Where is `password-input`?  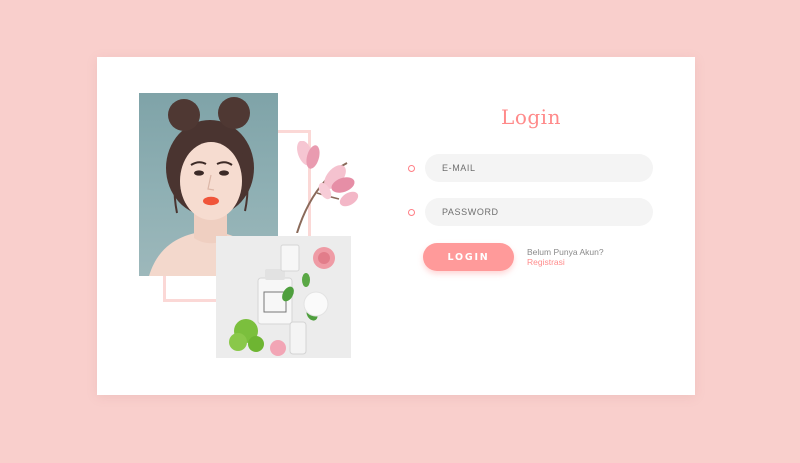 password-input is located at coordinates (539, 212).